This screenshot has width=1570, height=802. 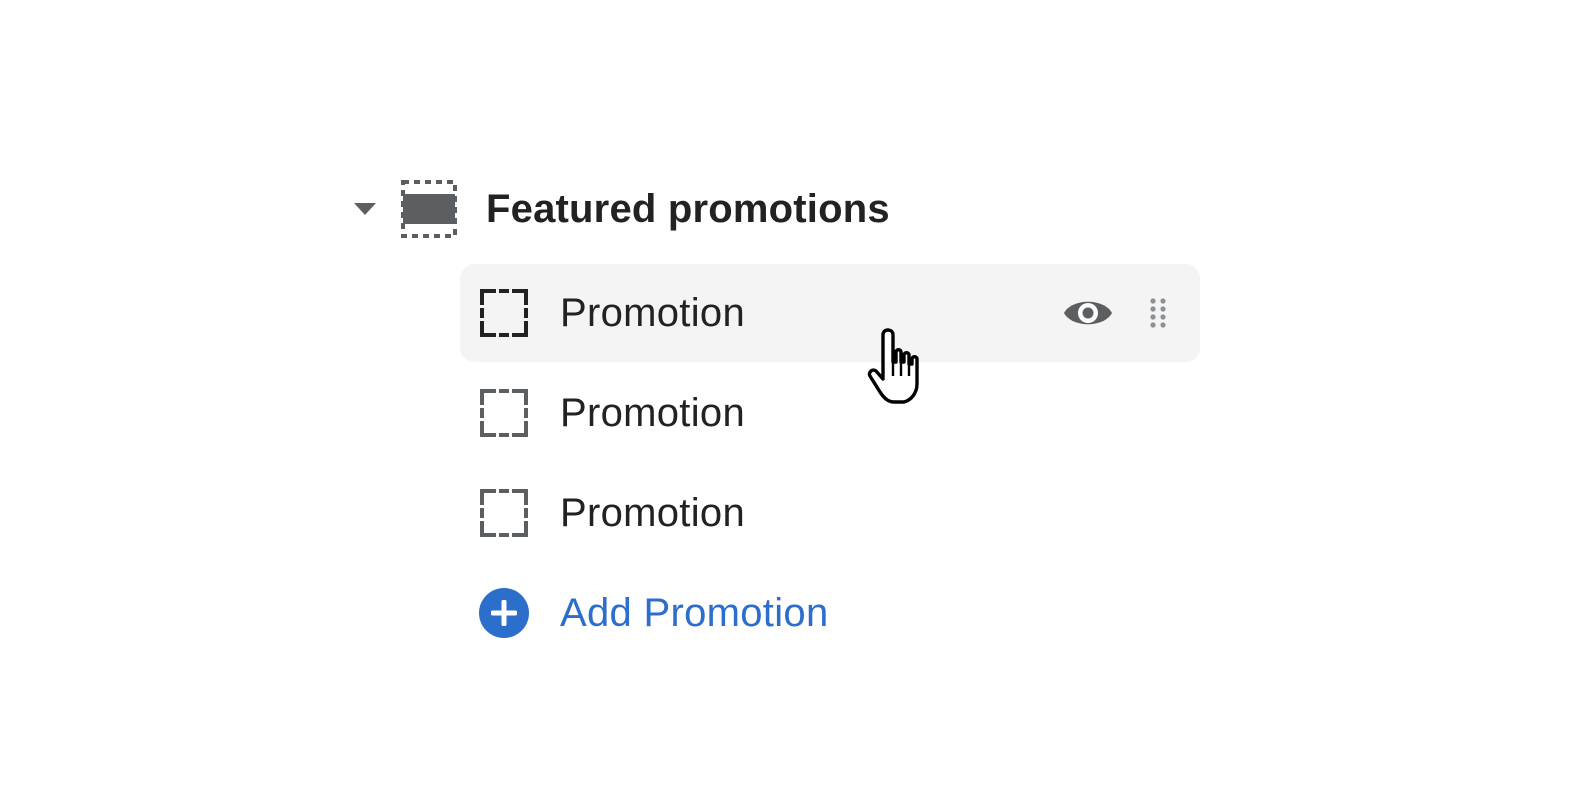 What do you see at coordinates (688, 208) in the screenshot?
I see `section-title: Featured promotions` at bounding box center [688, 208].